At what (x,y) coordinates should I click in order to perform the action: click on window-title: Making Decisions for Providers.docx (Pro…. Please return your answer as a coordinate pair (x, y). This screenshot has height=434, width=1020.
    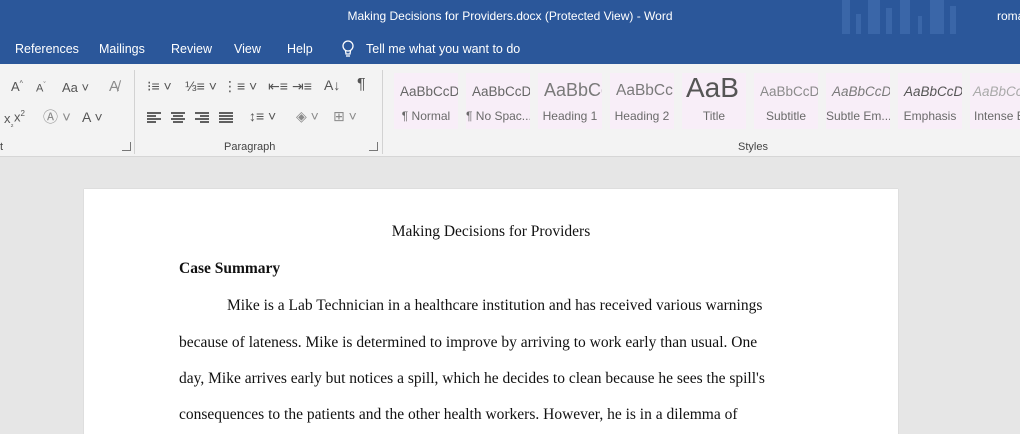
    Looking at the image, I should click on (510, 16).